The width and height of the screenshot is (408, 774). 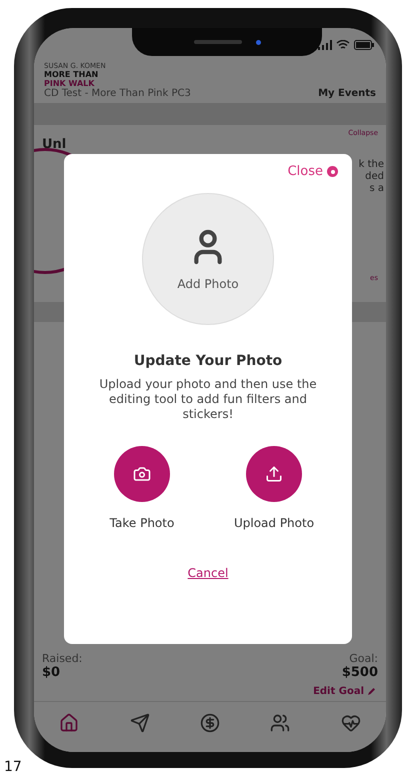 What do you see at coordinates (208, 259) in the screenshot?
I see `add-photo-button: Add Photo` at bounding box center [208, 259].